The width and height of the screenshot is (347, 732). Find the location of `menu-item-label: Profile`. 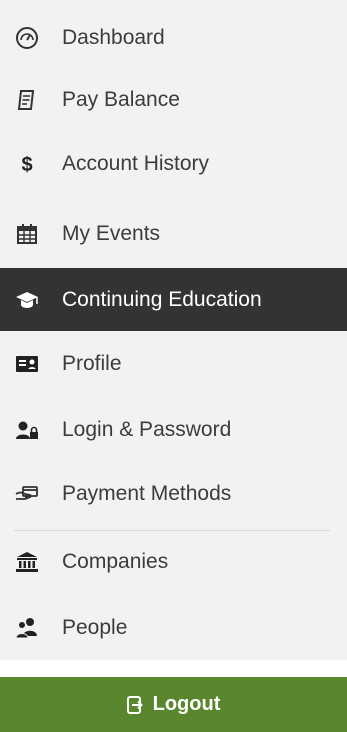

menu-item-label: Profile is located at coordinates (92, 363).